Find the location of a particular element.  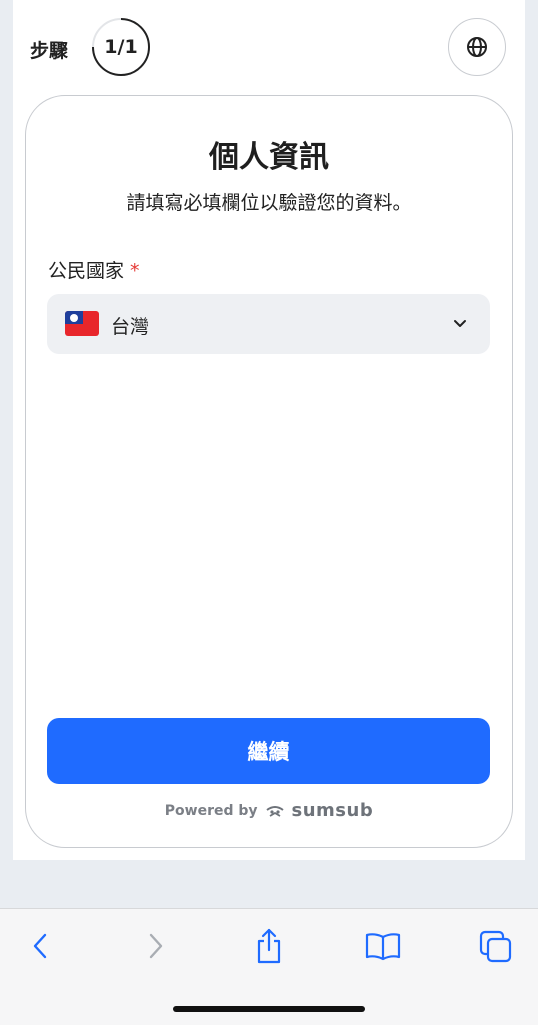

chevron-down-icon is located at coordinates (460, 323).